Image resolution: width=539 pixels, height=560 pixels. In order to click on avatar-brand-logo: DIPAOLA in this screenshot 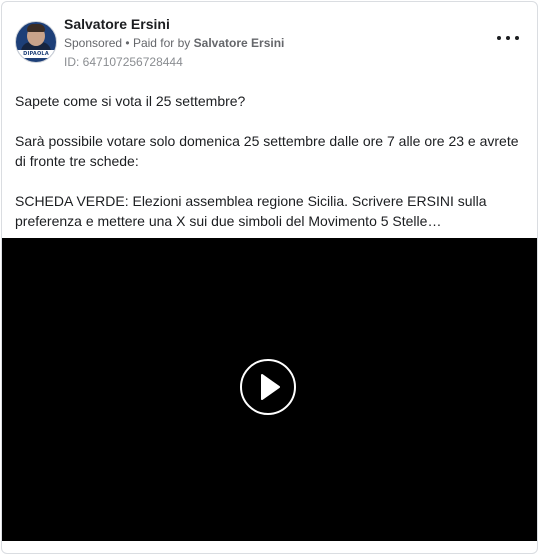, I will do `click(36, 54)`.